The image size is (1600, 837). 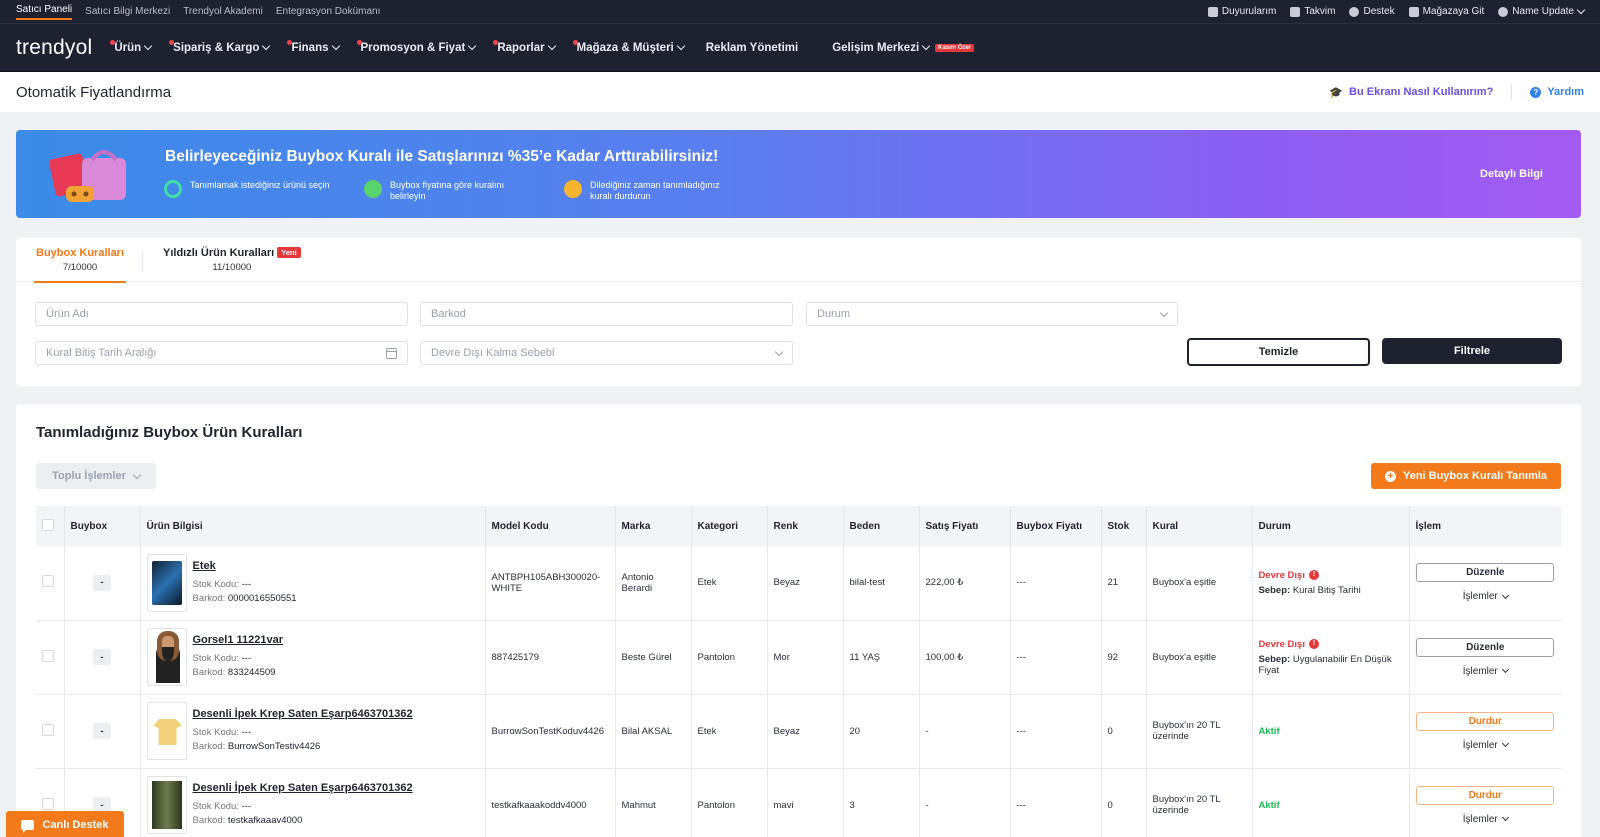 What do you see at coordinates (54, 48) in the screenshot?
I see `logo: trendyol` at bounding box center [54, 48].